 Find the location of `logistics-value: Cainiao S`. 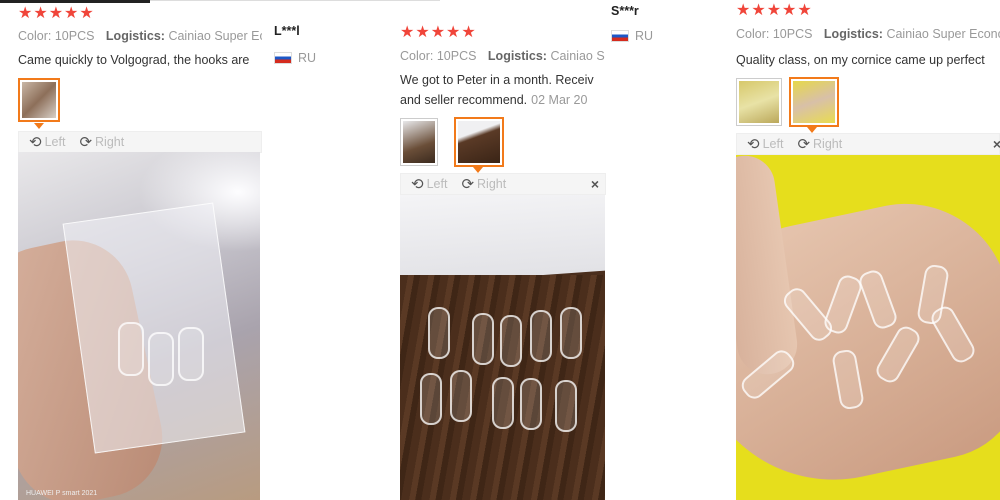

logistics-value: Cainiao S is located at coordinates (577, 56).